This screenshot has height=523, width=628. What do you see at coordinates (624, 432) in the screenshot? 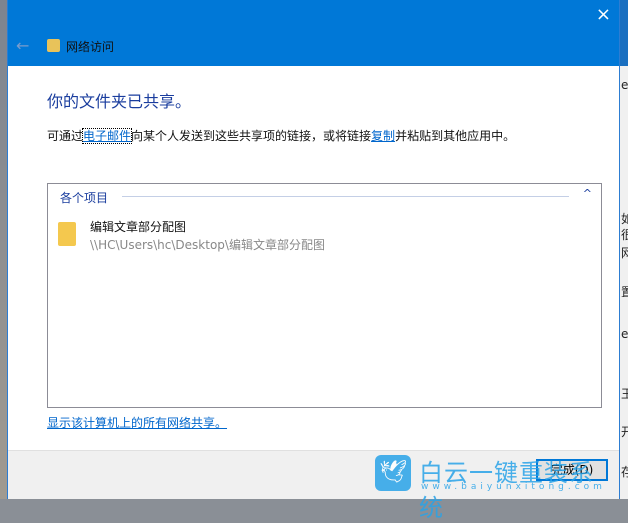
I see `bg-text: 开` at bounding box center [624, 432].